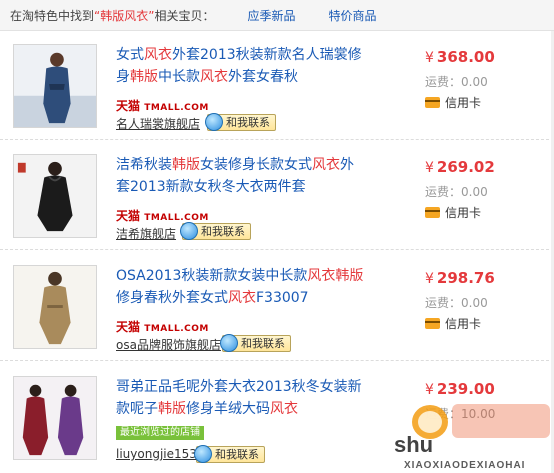 This screenshot has height=473, width=554. I want to click on shop-name-link: liuyongjie153, so click(156, 454).